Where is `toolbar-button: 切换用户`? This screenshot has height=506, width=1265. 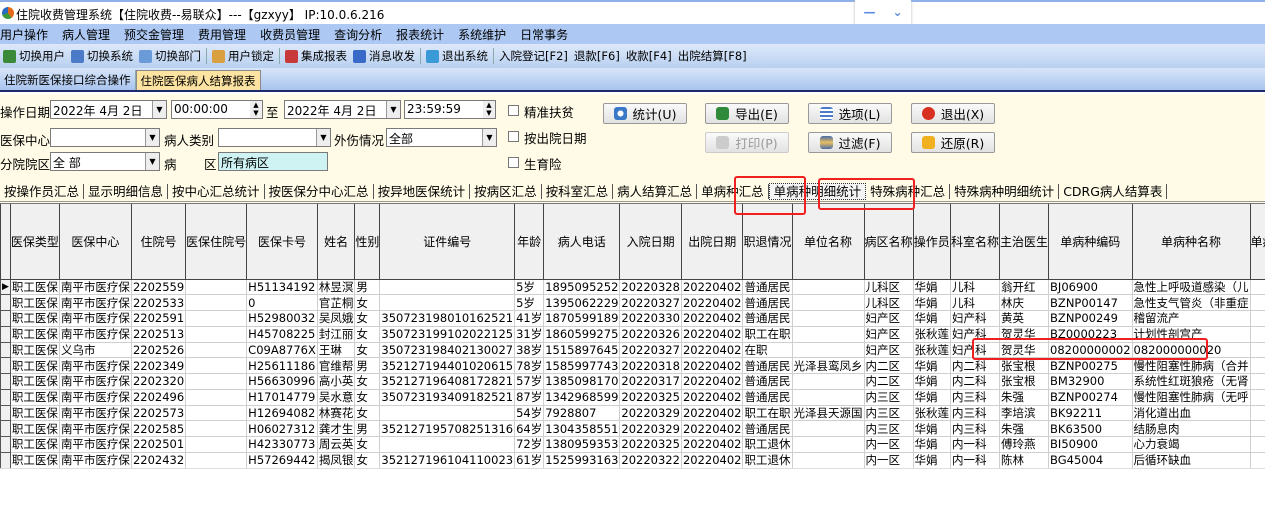 toolbar-button: 切换用户 is located at coordinates (34, 56).